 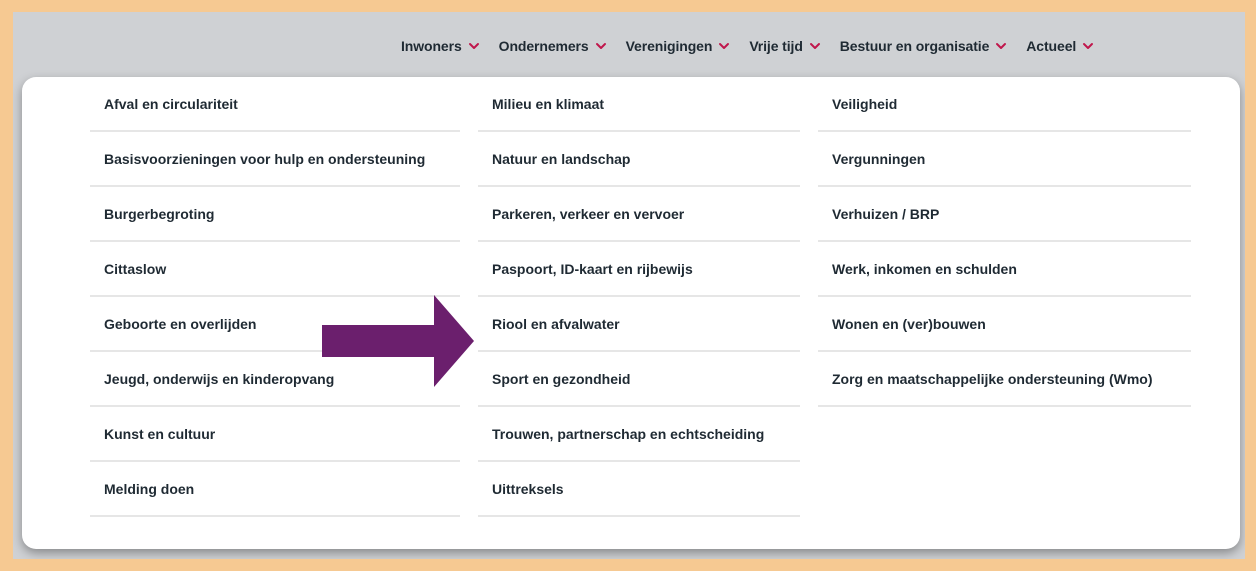 I want to click on menu-link-trouwen-partnerschap-echtscheiding: Trouwen, partnerschap en echtscheiding, so click(x=639, y=434).